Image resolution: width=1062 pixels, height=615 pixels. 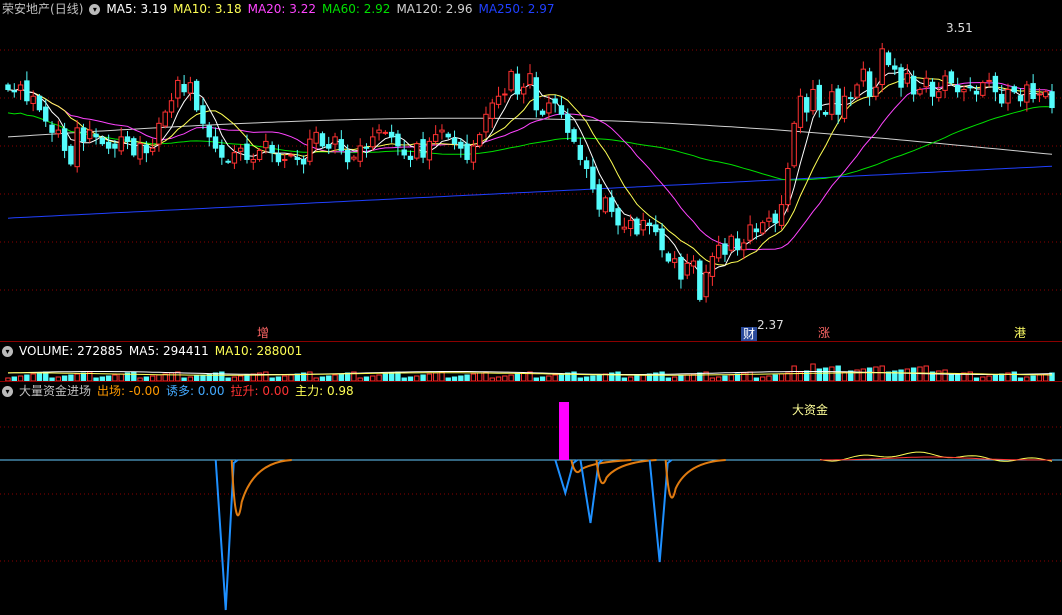 I want to click on event-tag-cai: 财, so click(x=749, y=334).